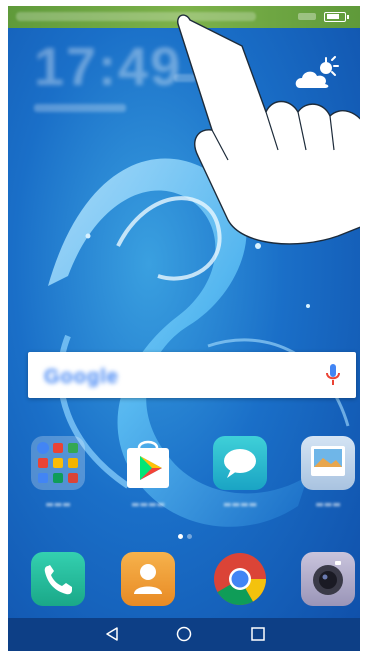  Describe the element at coordinates (192, 375) in the screenshot. I see `google-search-bar: Google` at that location.